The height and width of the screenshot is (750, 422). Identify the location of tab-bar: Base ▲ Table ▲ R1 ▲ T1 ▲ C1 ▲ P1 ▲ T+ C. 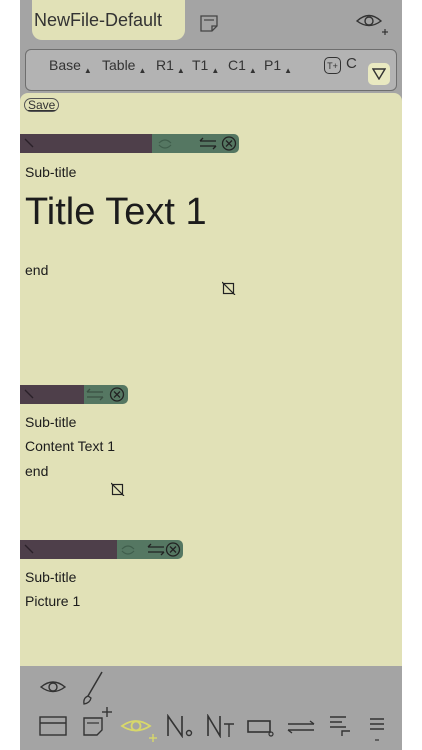
(211, 70).